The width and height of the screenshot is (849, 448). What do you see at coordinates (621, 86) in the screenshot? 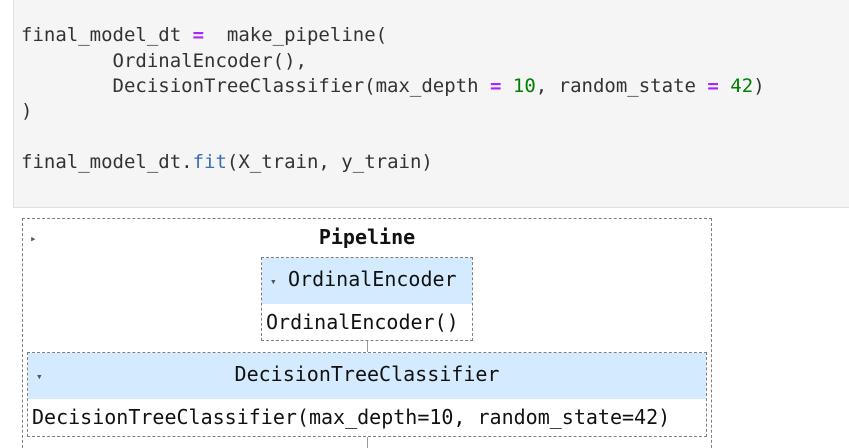
I see `code-token: , random_state` at bounding box center [621, 86].